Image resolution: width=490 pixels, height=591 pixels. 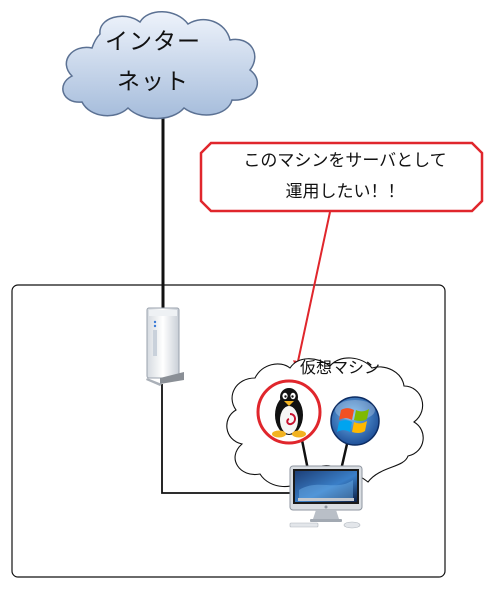 What do you see at coordinates (355, 421) in the screenshot?
I see `windows-logo-icon` at bounding box center [355, 421].